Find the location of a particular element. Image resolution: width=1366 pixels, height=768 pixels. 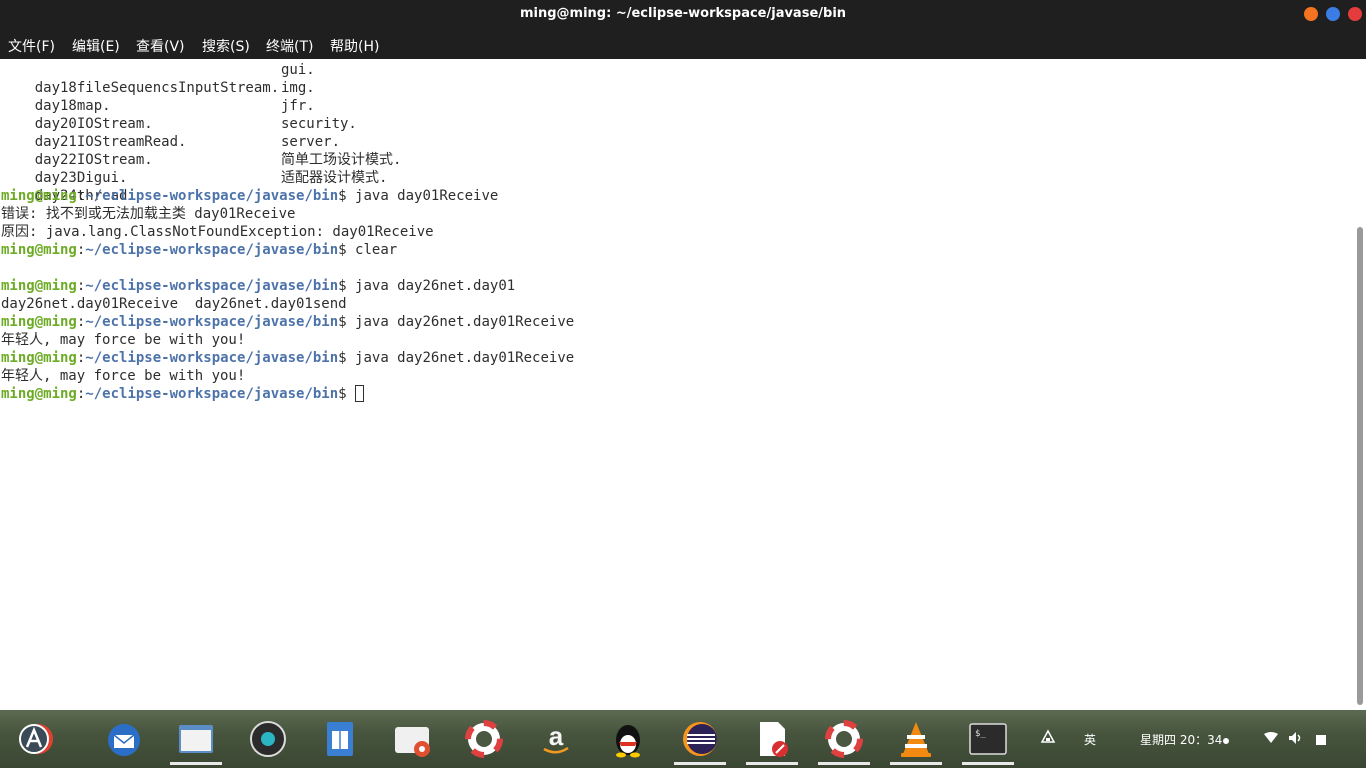

clock: 星期四 20：34 is located at coordinates (1181, 739).